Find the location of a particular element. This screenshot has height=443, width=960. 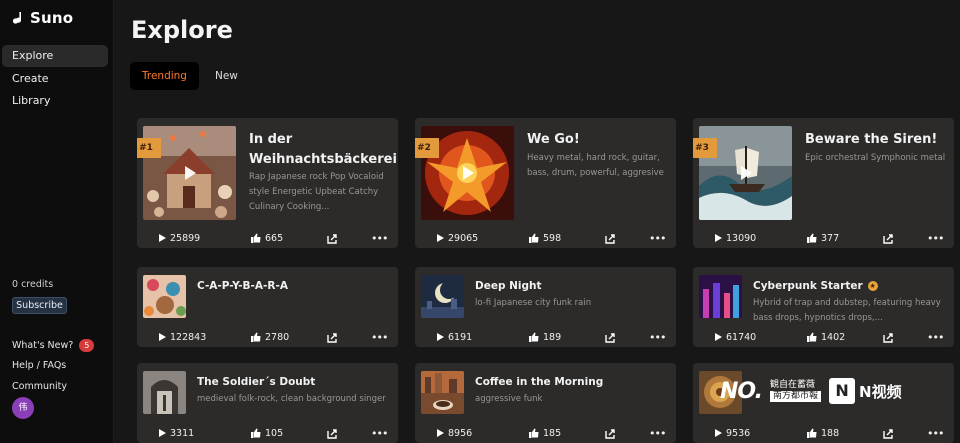

sidebar-item-library: Library is located at coordinates (55, 101).